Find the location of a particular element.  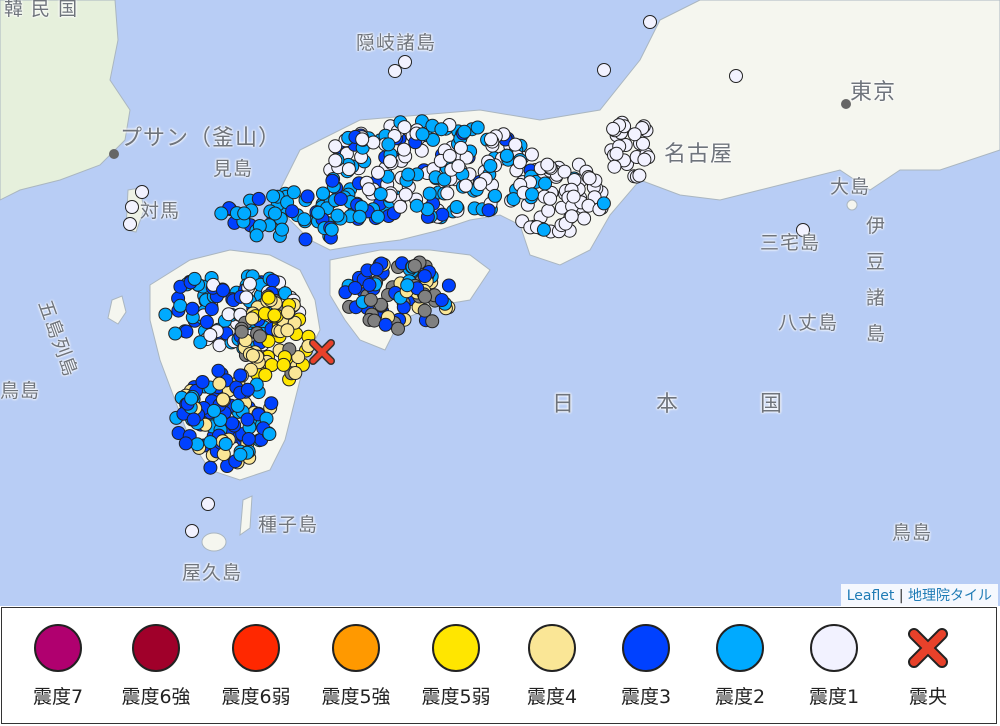

tiles-link: 地理院タイル is located at coordinates (950, 596).